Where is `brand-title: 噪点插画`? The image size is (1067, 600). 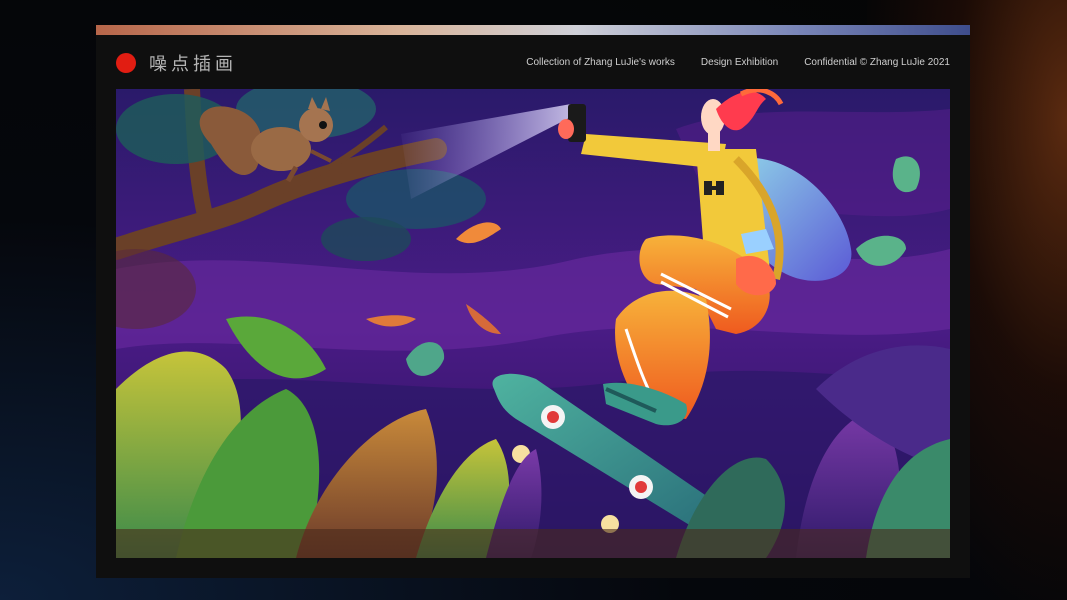 brand-title: 噪点插画 is located at coordinates (193, 64).